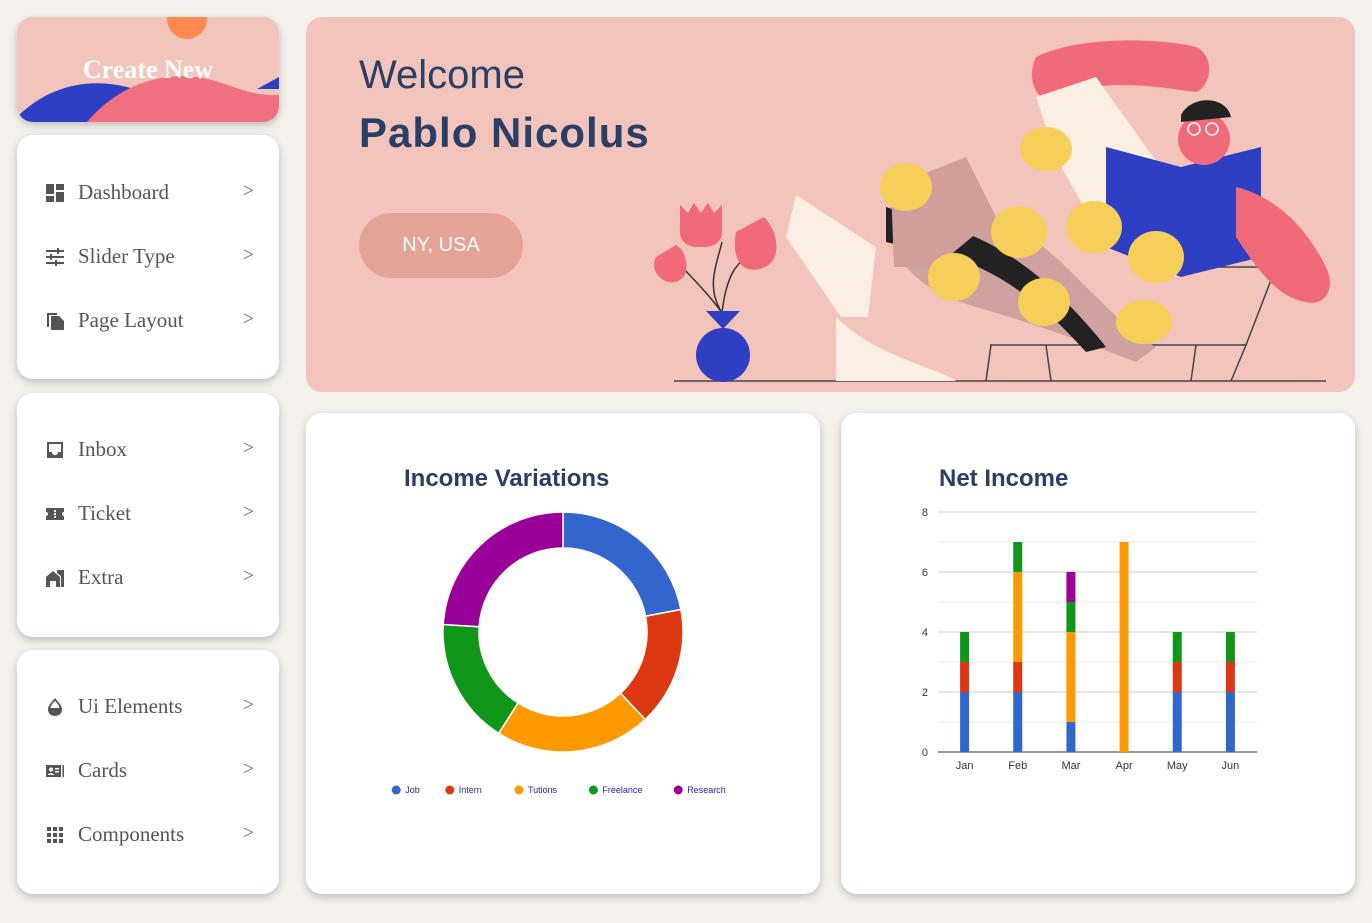 Image resolution: width=1372 pixels, height=923 pixels. Describe the element at coordinates (470, 790) in the screenshot. I see `legend-label: Intern` at that location.